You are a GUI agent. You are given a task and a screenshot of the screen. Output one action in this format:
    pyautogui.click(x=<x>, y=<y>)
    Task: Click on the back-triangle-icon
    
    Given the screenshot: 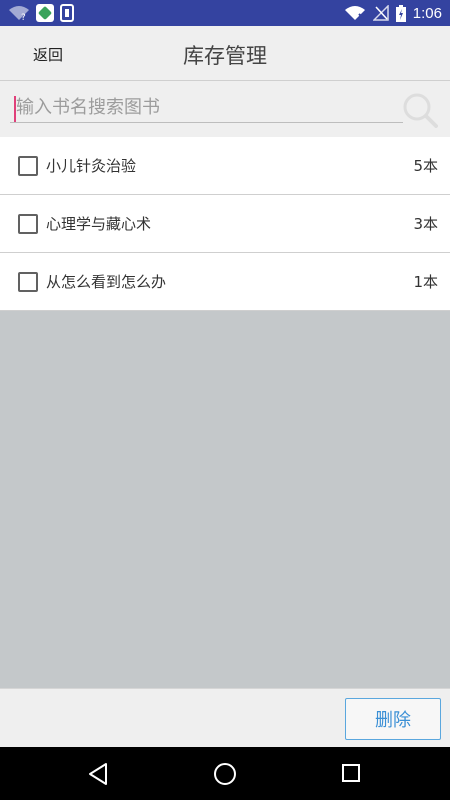 What is the action you would take?
    pyautogui.click(x=99, y=774)
    